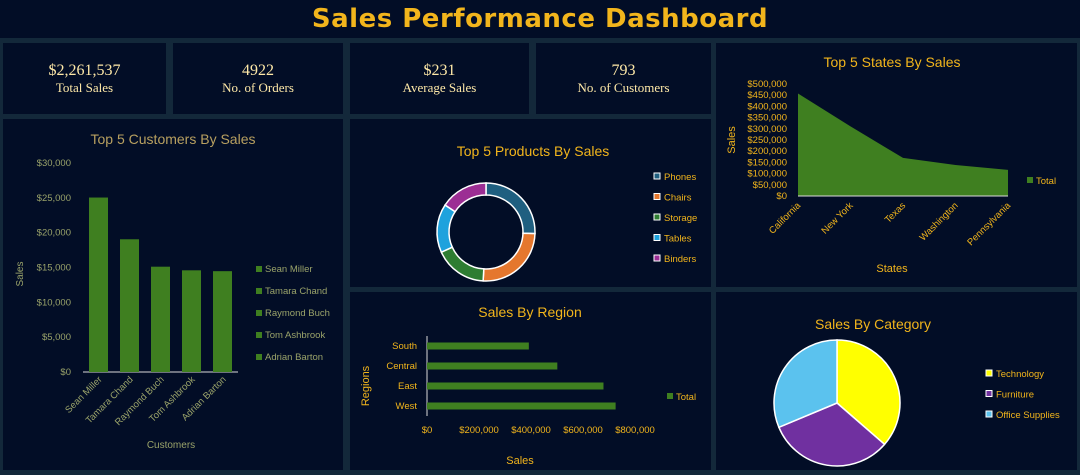 The height and width of the screenshot is (475, 1080). What do you see at coordinates (767, 140) in the screenshot?
I see `y-tick-label: $250,000` at bounding box center [767, 140].